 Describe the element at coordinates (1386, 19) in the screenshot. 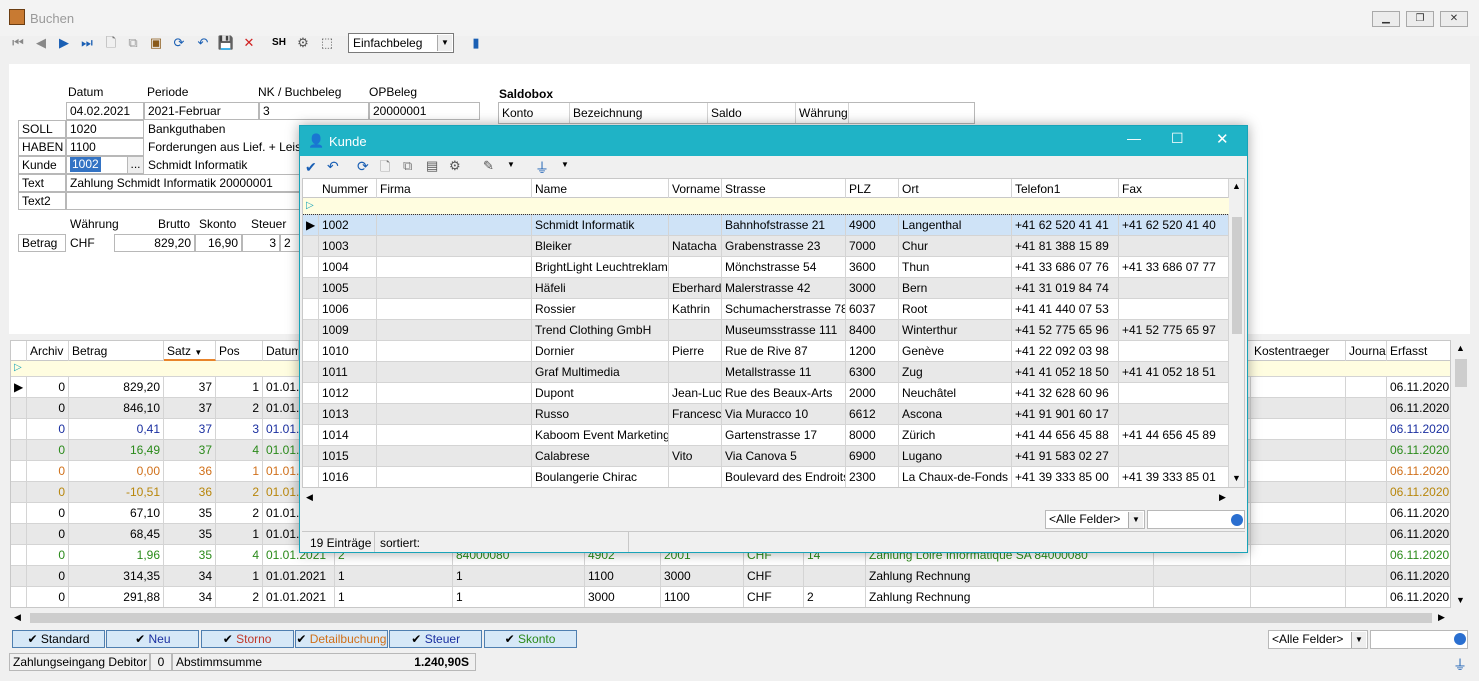

I see `minimize-button: ▁` at that location.